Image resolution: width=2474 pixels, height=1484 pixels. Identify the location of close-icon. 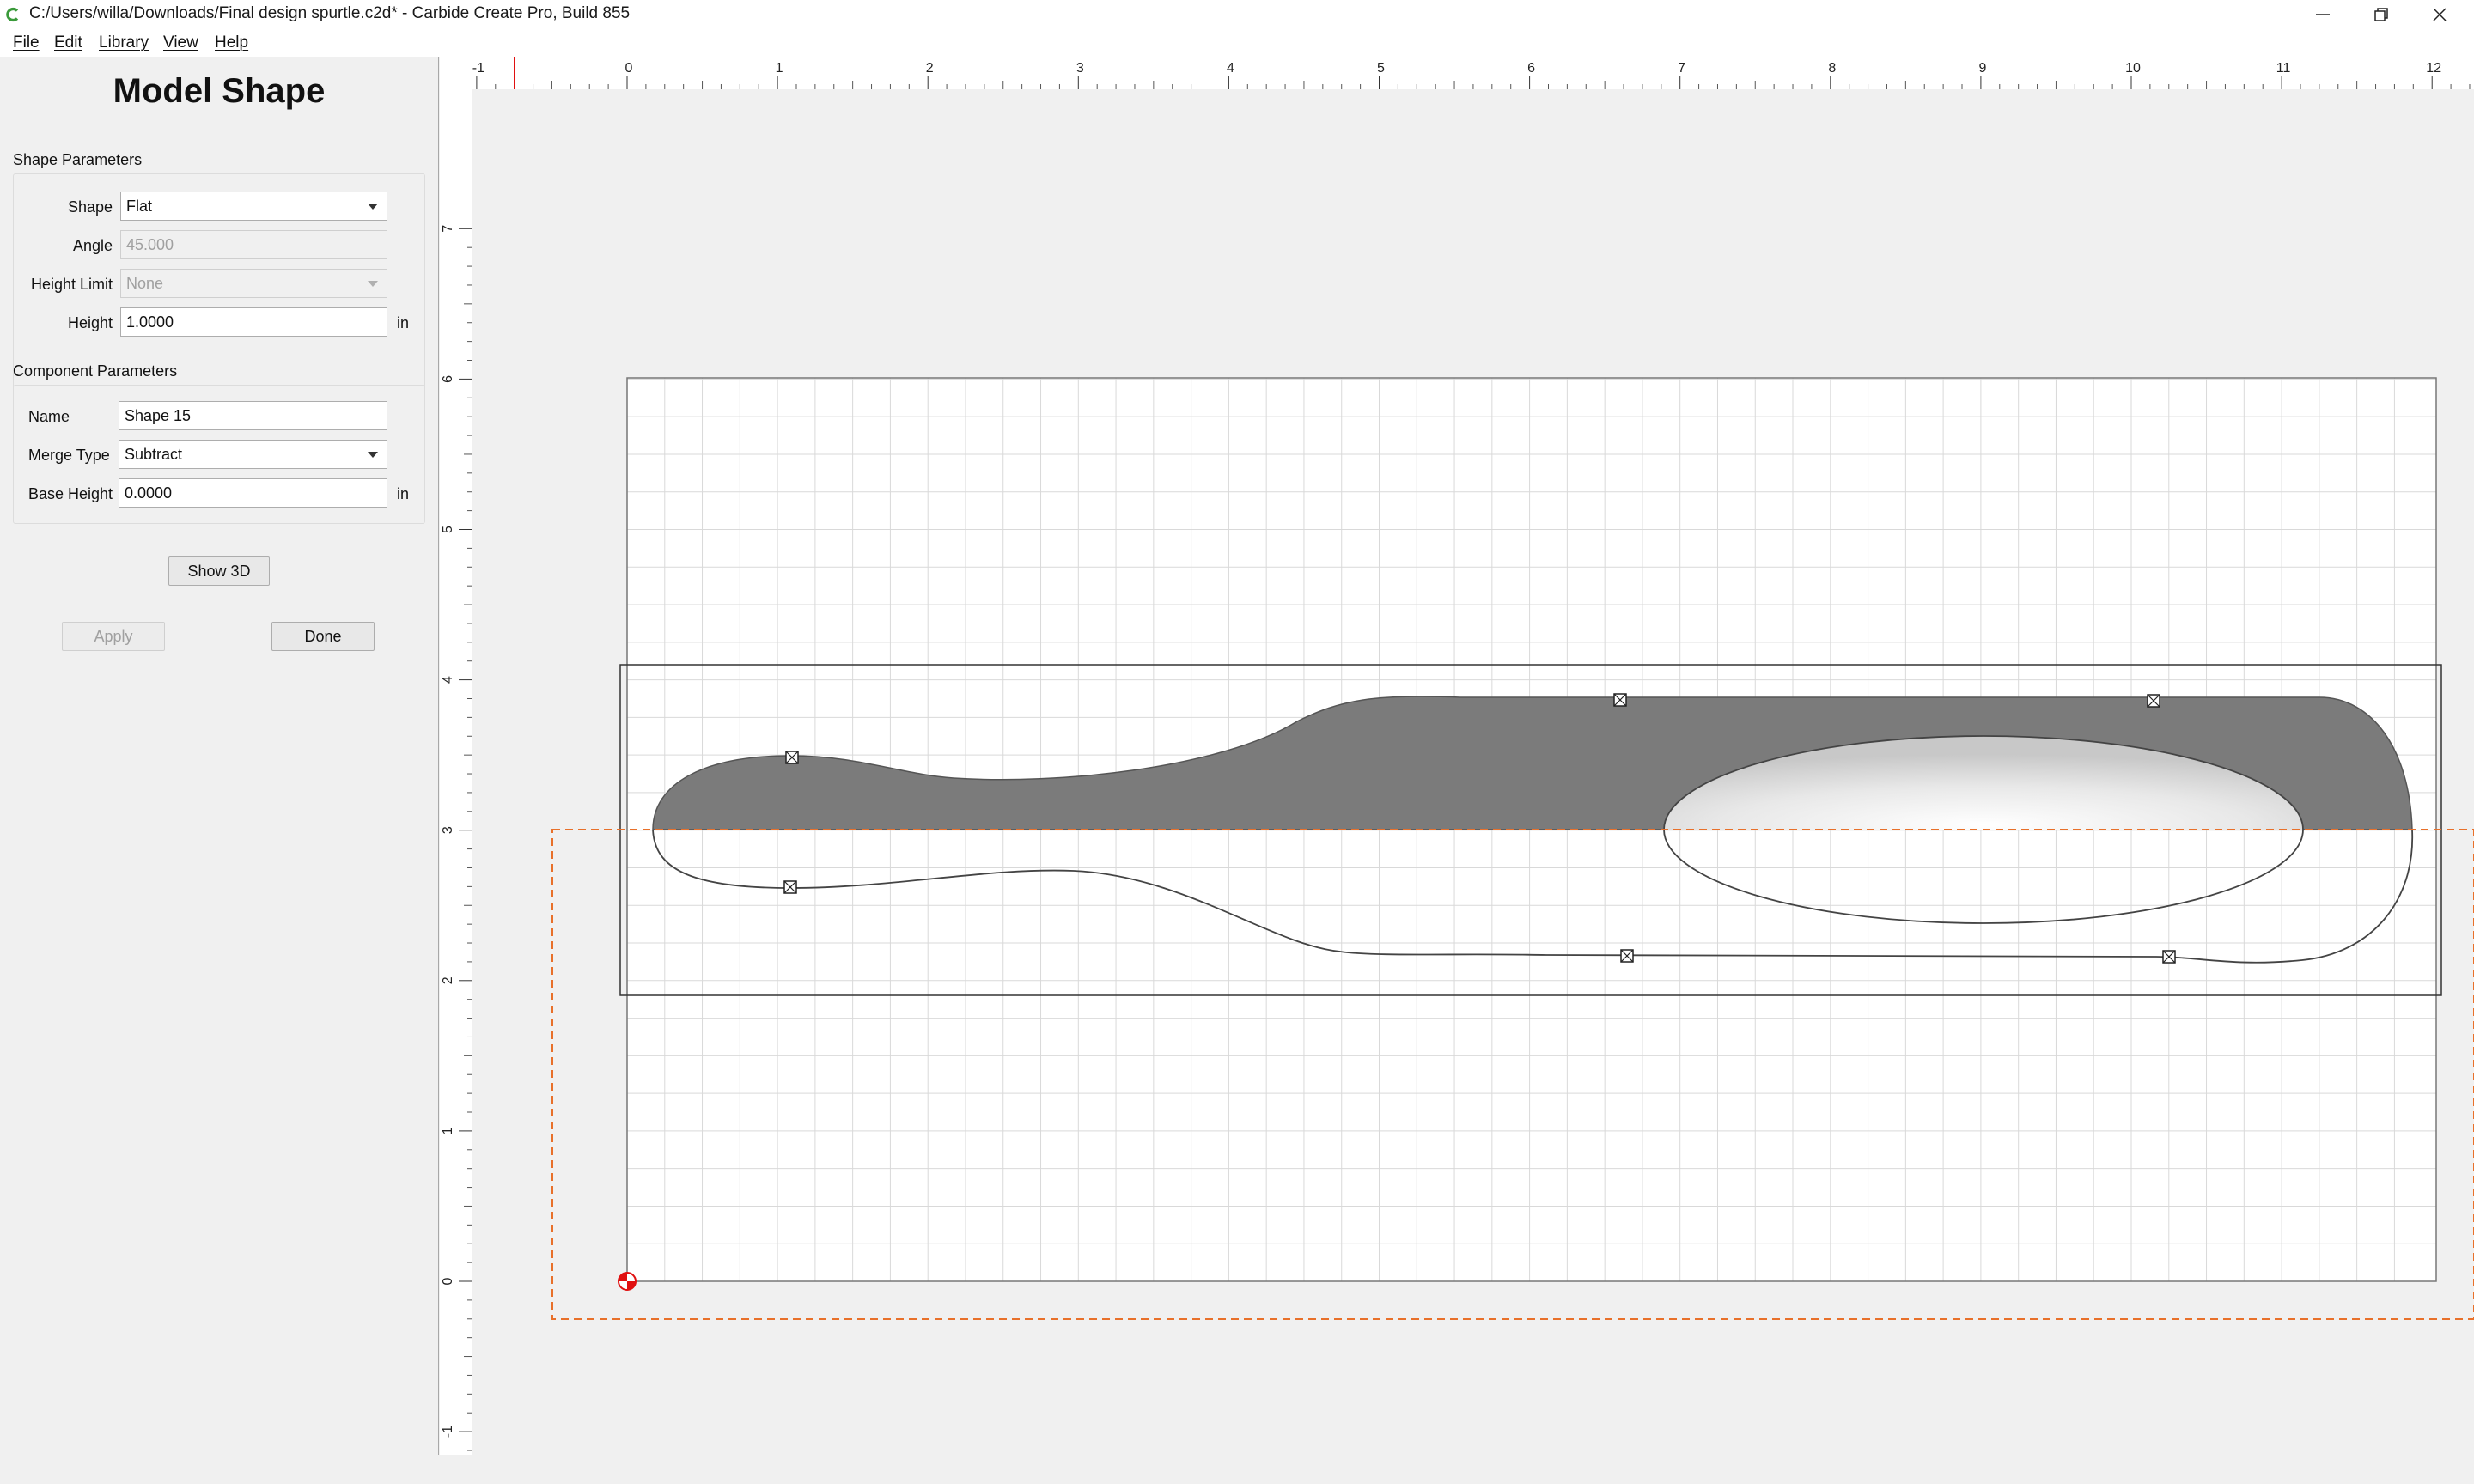
(2440, 15).